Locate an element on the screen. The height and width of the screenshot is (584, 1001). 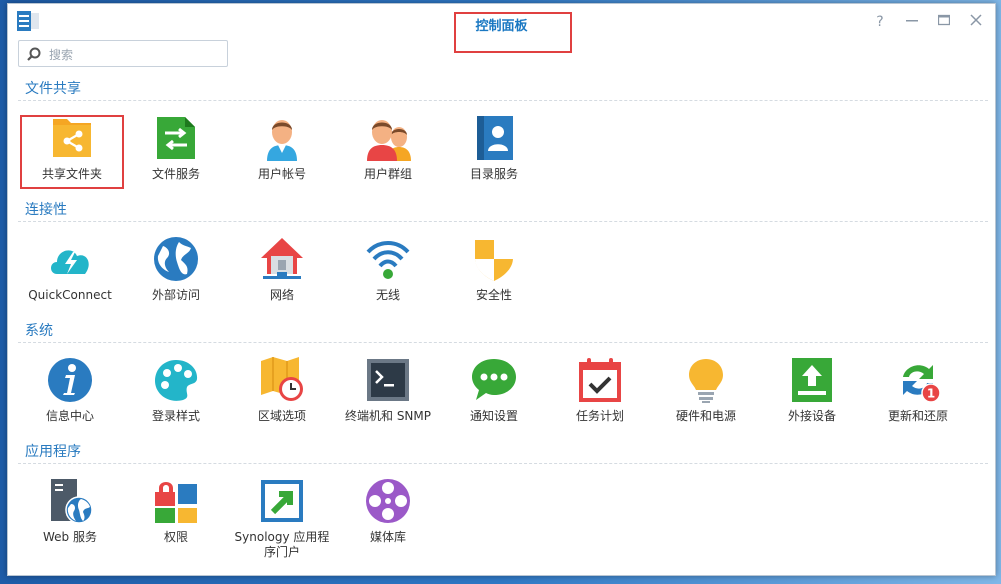
item-info-center: 信息中心 is located at coordinates (70, 390).